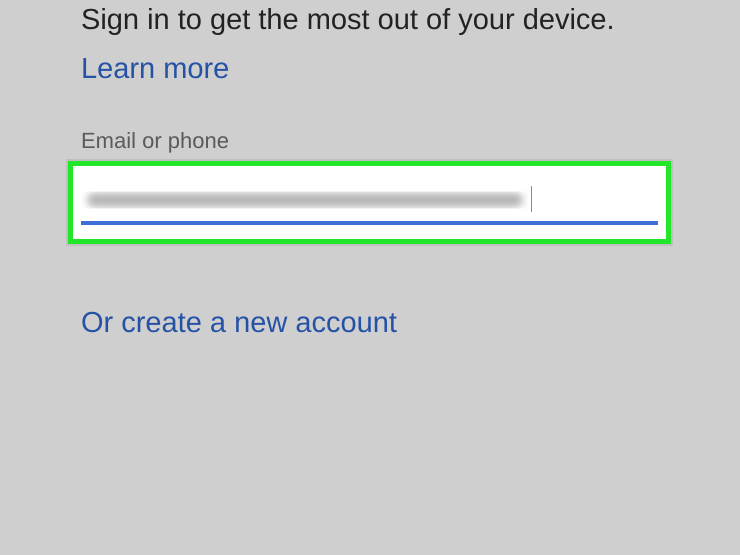 The height and width of the screenshot is (555, 740). I want to click on intro-text: Sign in to get the most out of your device. Learn more, so click(348, 45).